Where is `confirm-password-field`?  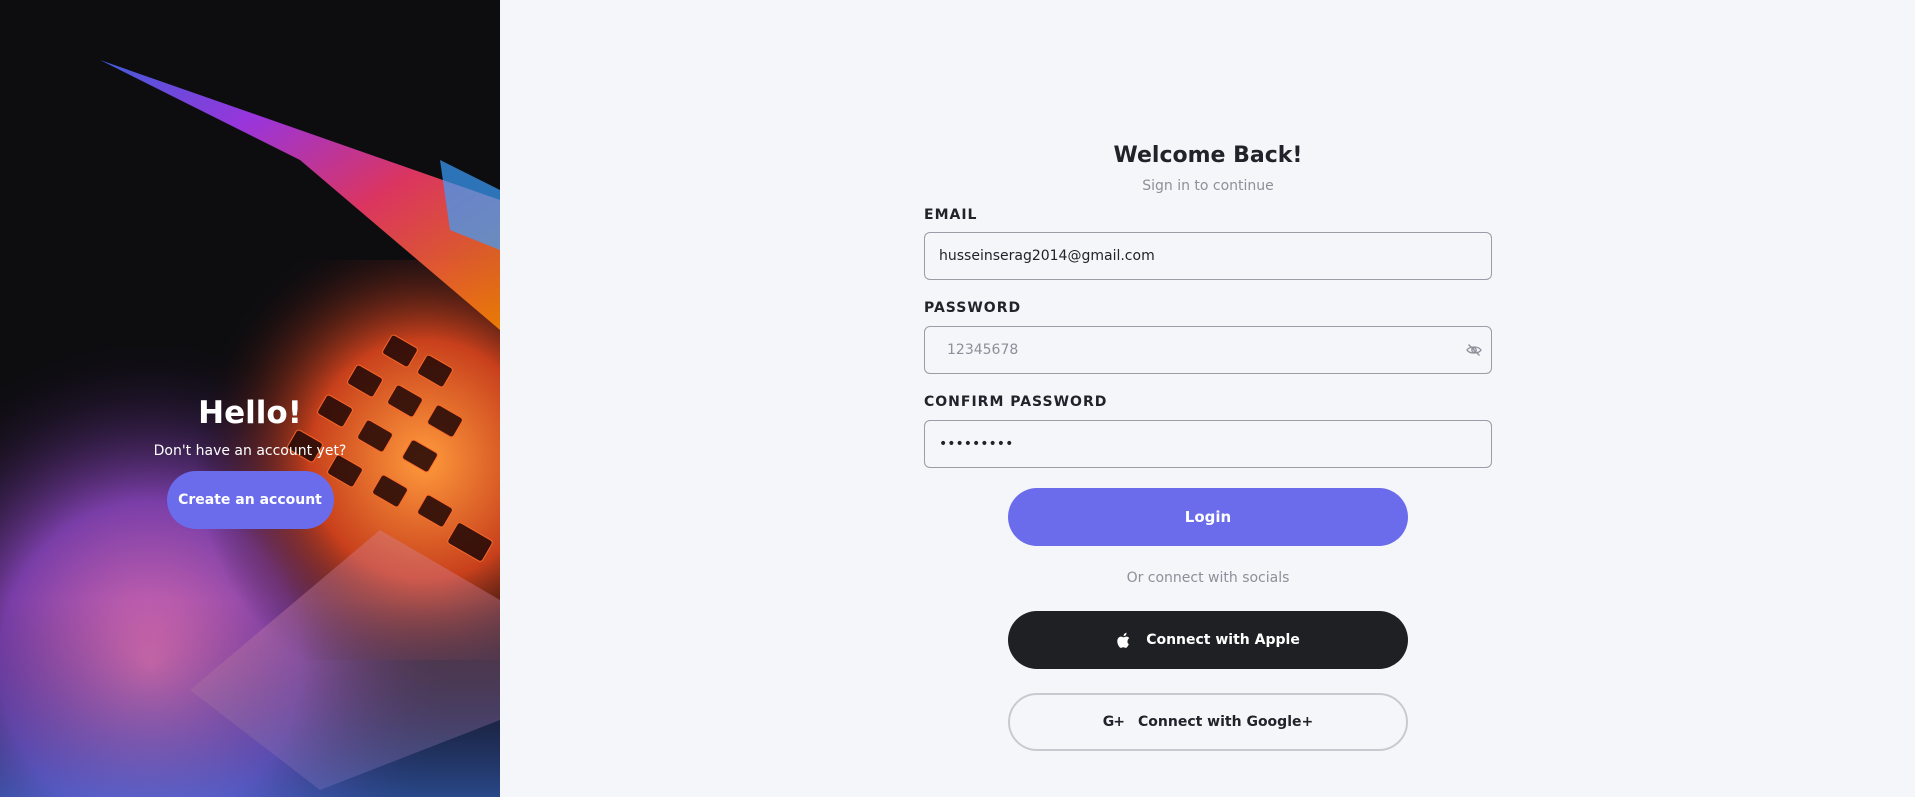
confirm-password-field is located at coordinates (1208, 444).